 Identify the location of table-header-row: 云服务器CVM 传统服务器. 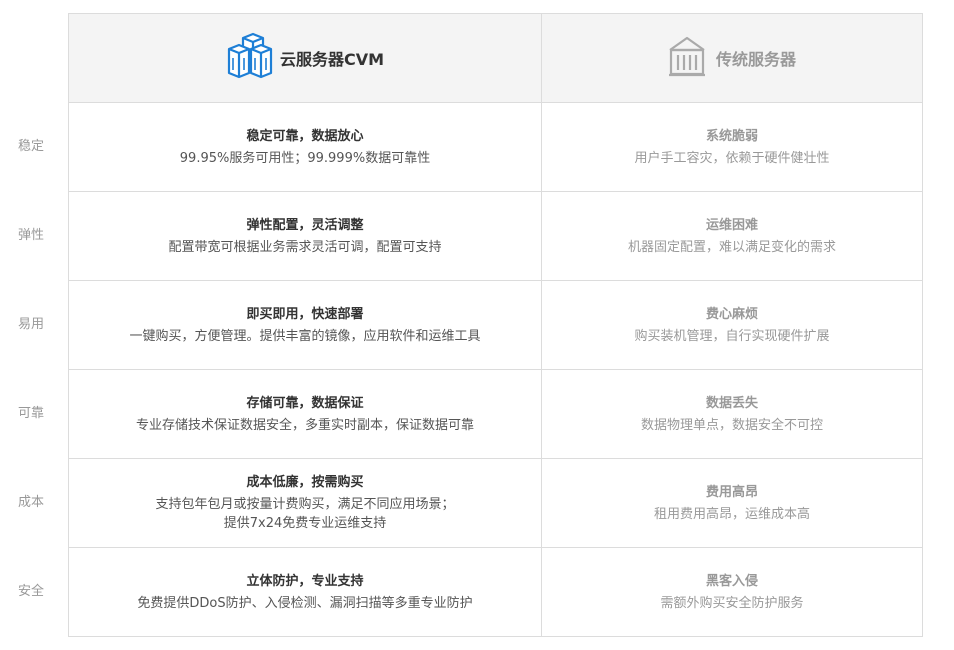
(495, 58).